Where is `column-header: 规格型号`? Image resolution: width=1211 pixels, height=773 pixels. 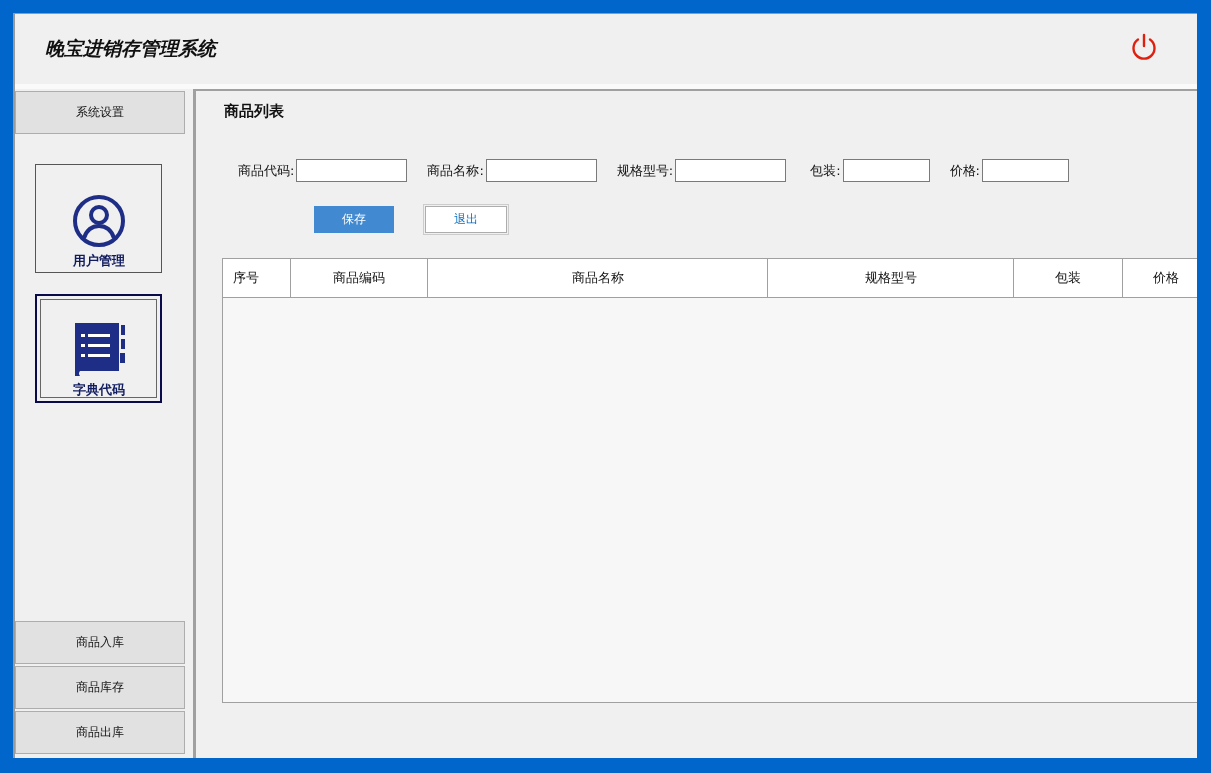 column-header: 规格型号 is located at coordinates (891, 278).